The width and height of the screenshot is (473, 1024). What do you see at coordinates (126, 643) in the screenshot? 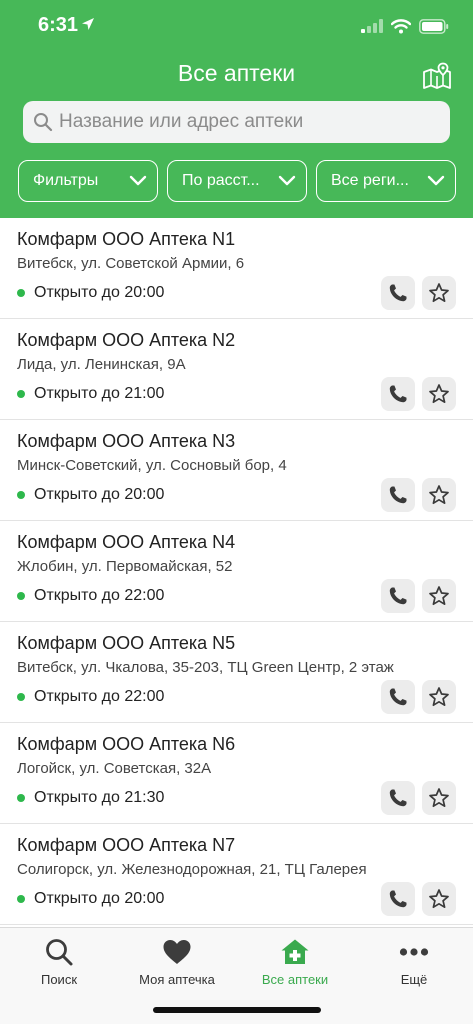
I see `pharmacy-name: Комфарм ООО Аптека N5` at bounding box center [126, 643].